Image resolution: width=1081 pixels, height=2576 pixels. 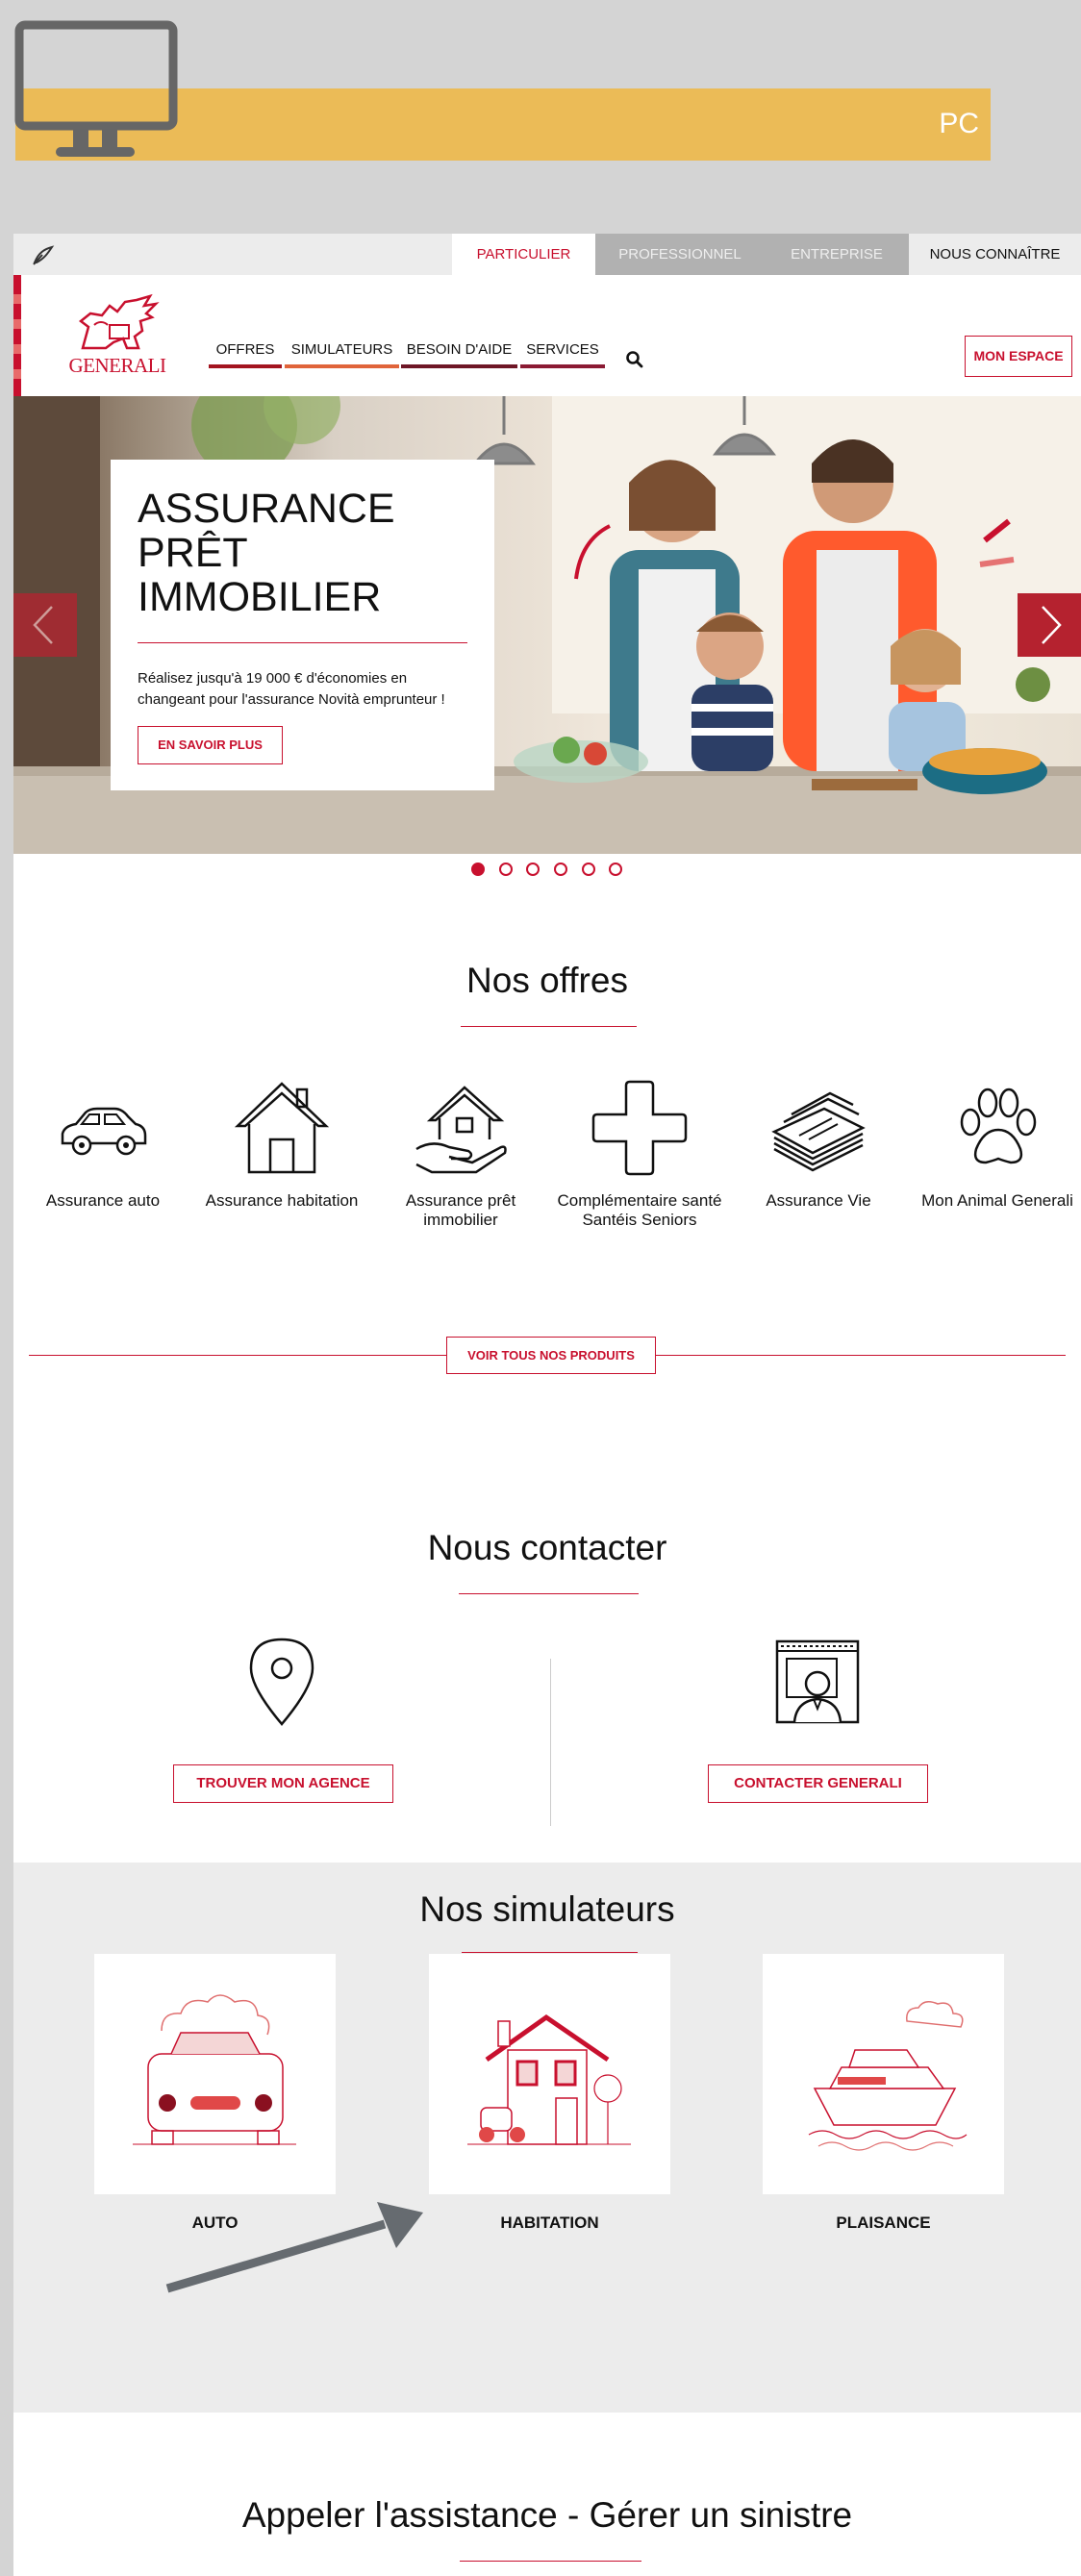 What do you see at coordinates (884, 2222) in the screenshot?
I see `simulator-label: PLAISANCE` at bounding box center [884, 2222].